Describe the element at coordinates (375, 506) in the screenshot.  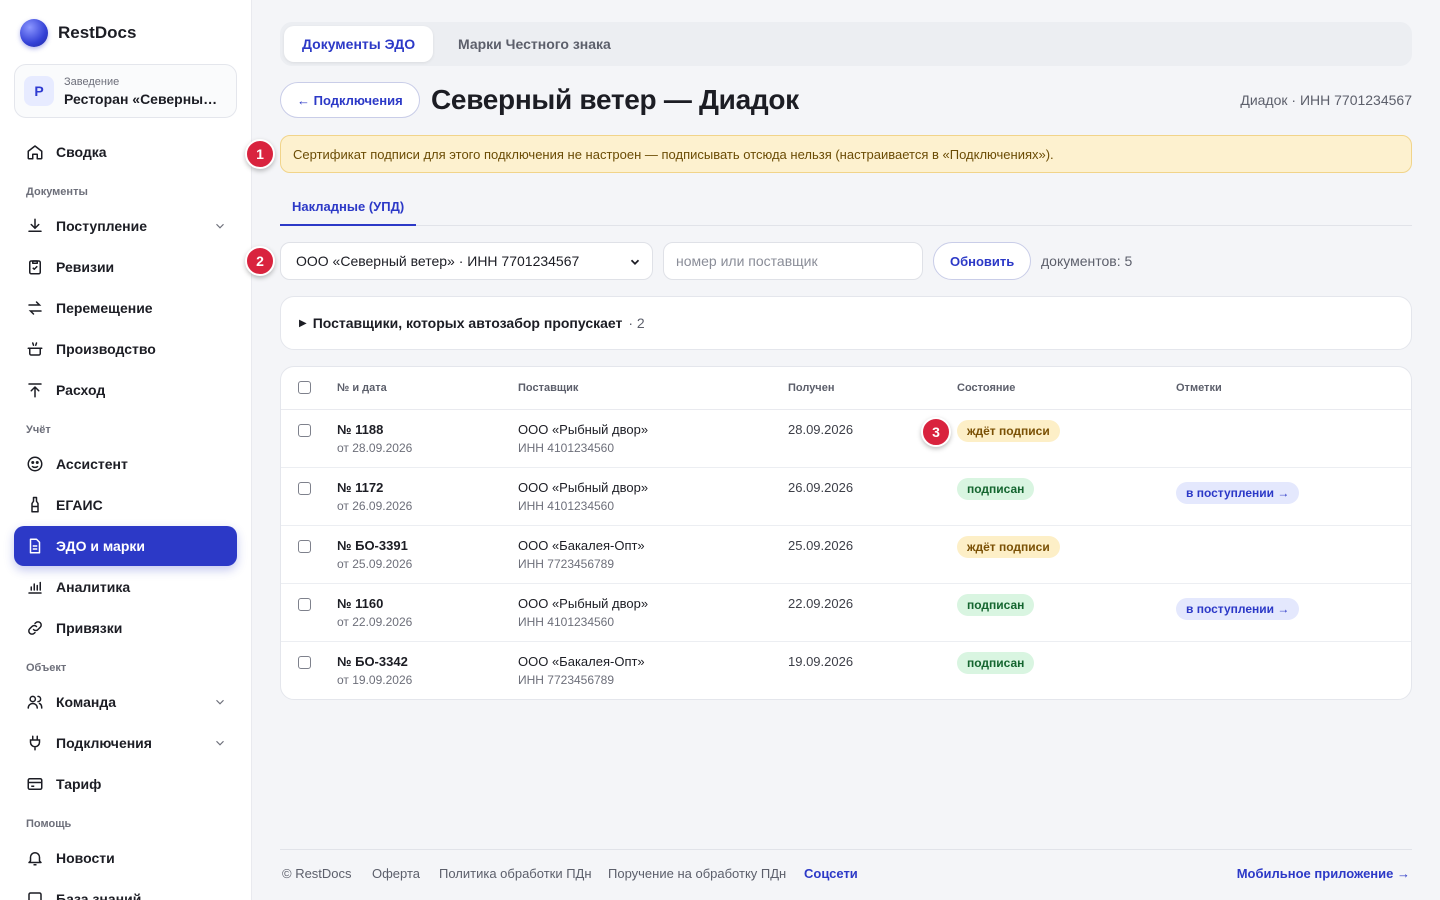
I see `doc-date: от 26.09.2026` at that location.